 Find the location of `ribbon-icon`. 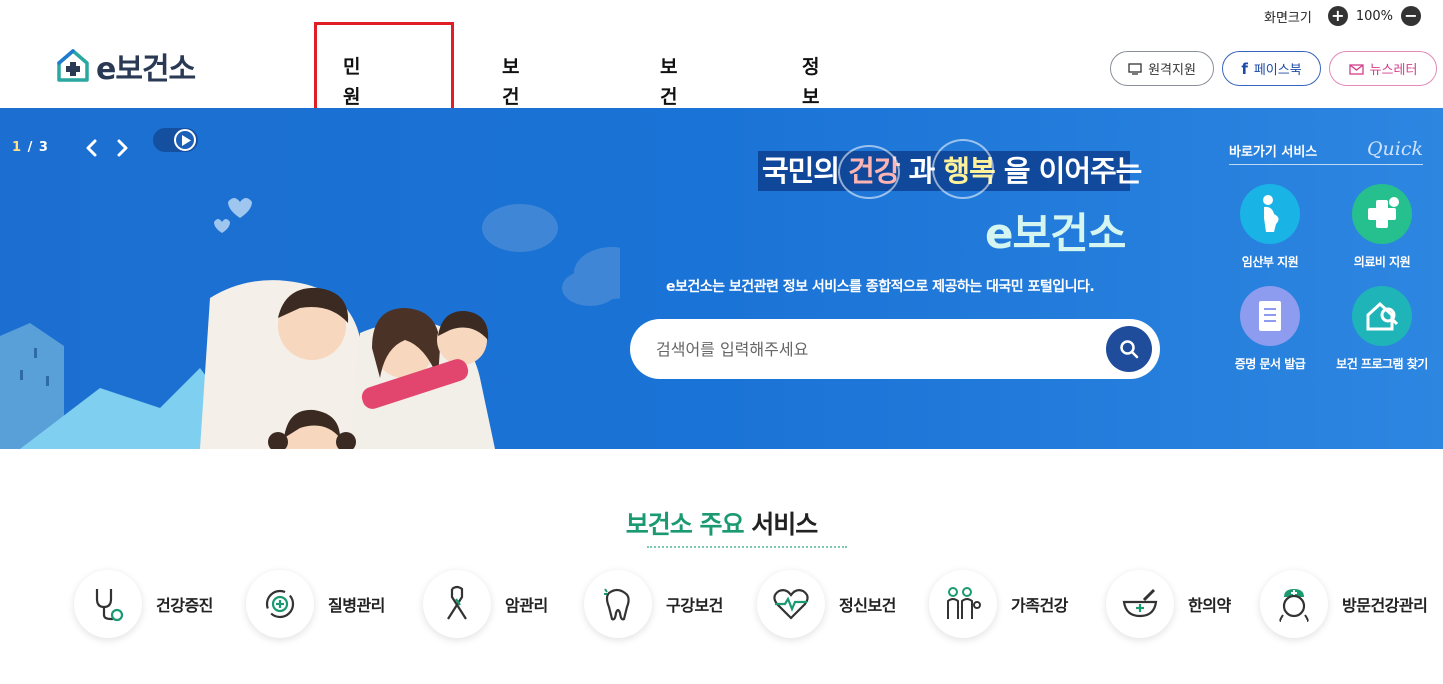

ribbon-icon is located at coordinates (457, 604).